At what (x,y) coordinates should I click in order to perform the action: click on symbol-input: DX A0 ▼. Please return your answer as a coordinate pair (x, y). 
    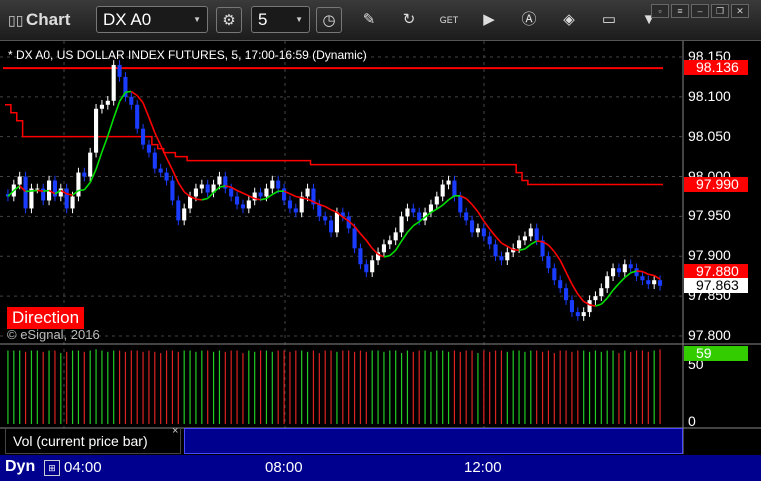
    Looking at the image, I should click on (152, 19).